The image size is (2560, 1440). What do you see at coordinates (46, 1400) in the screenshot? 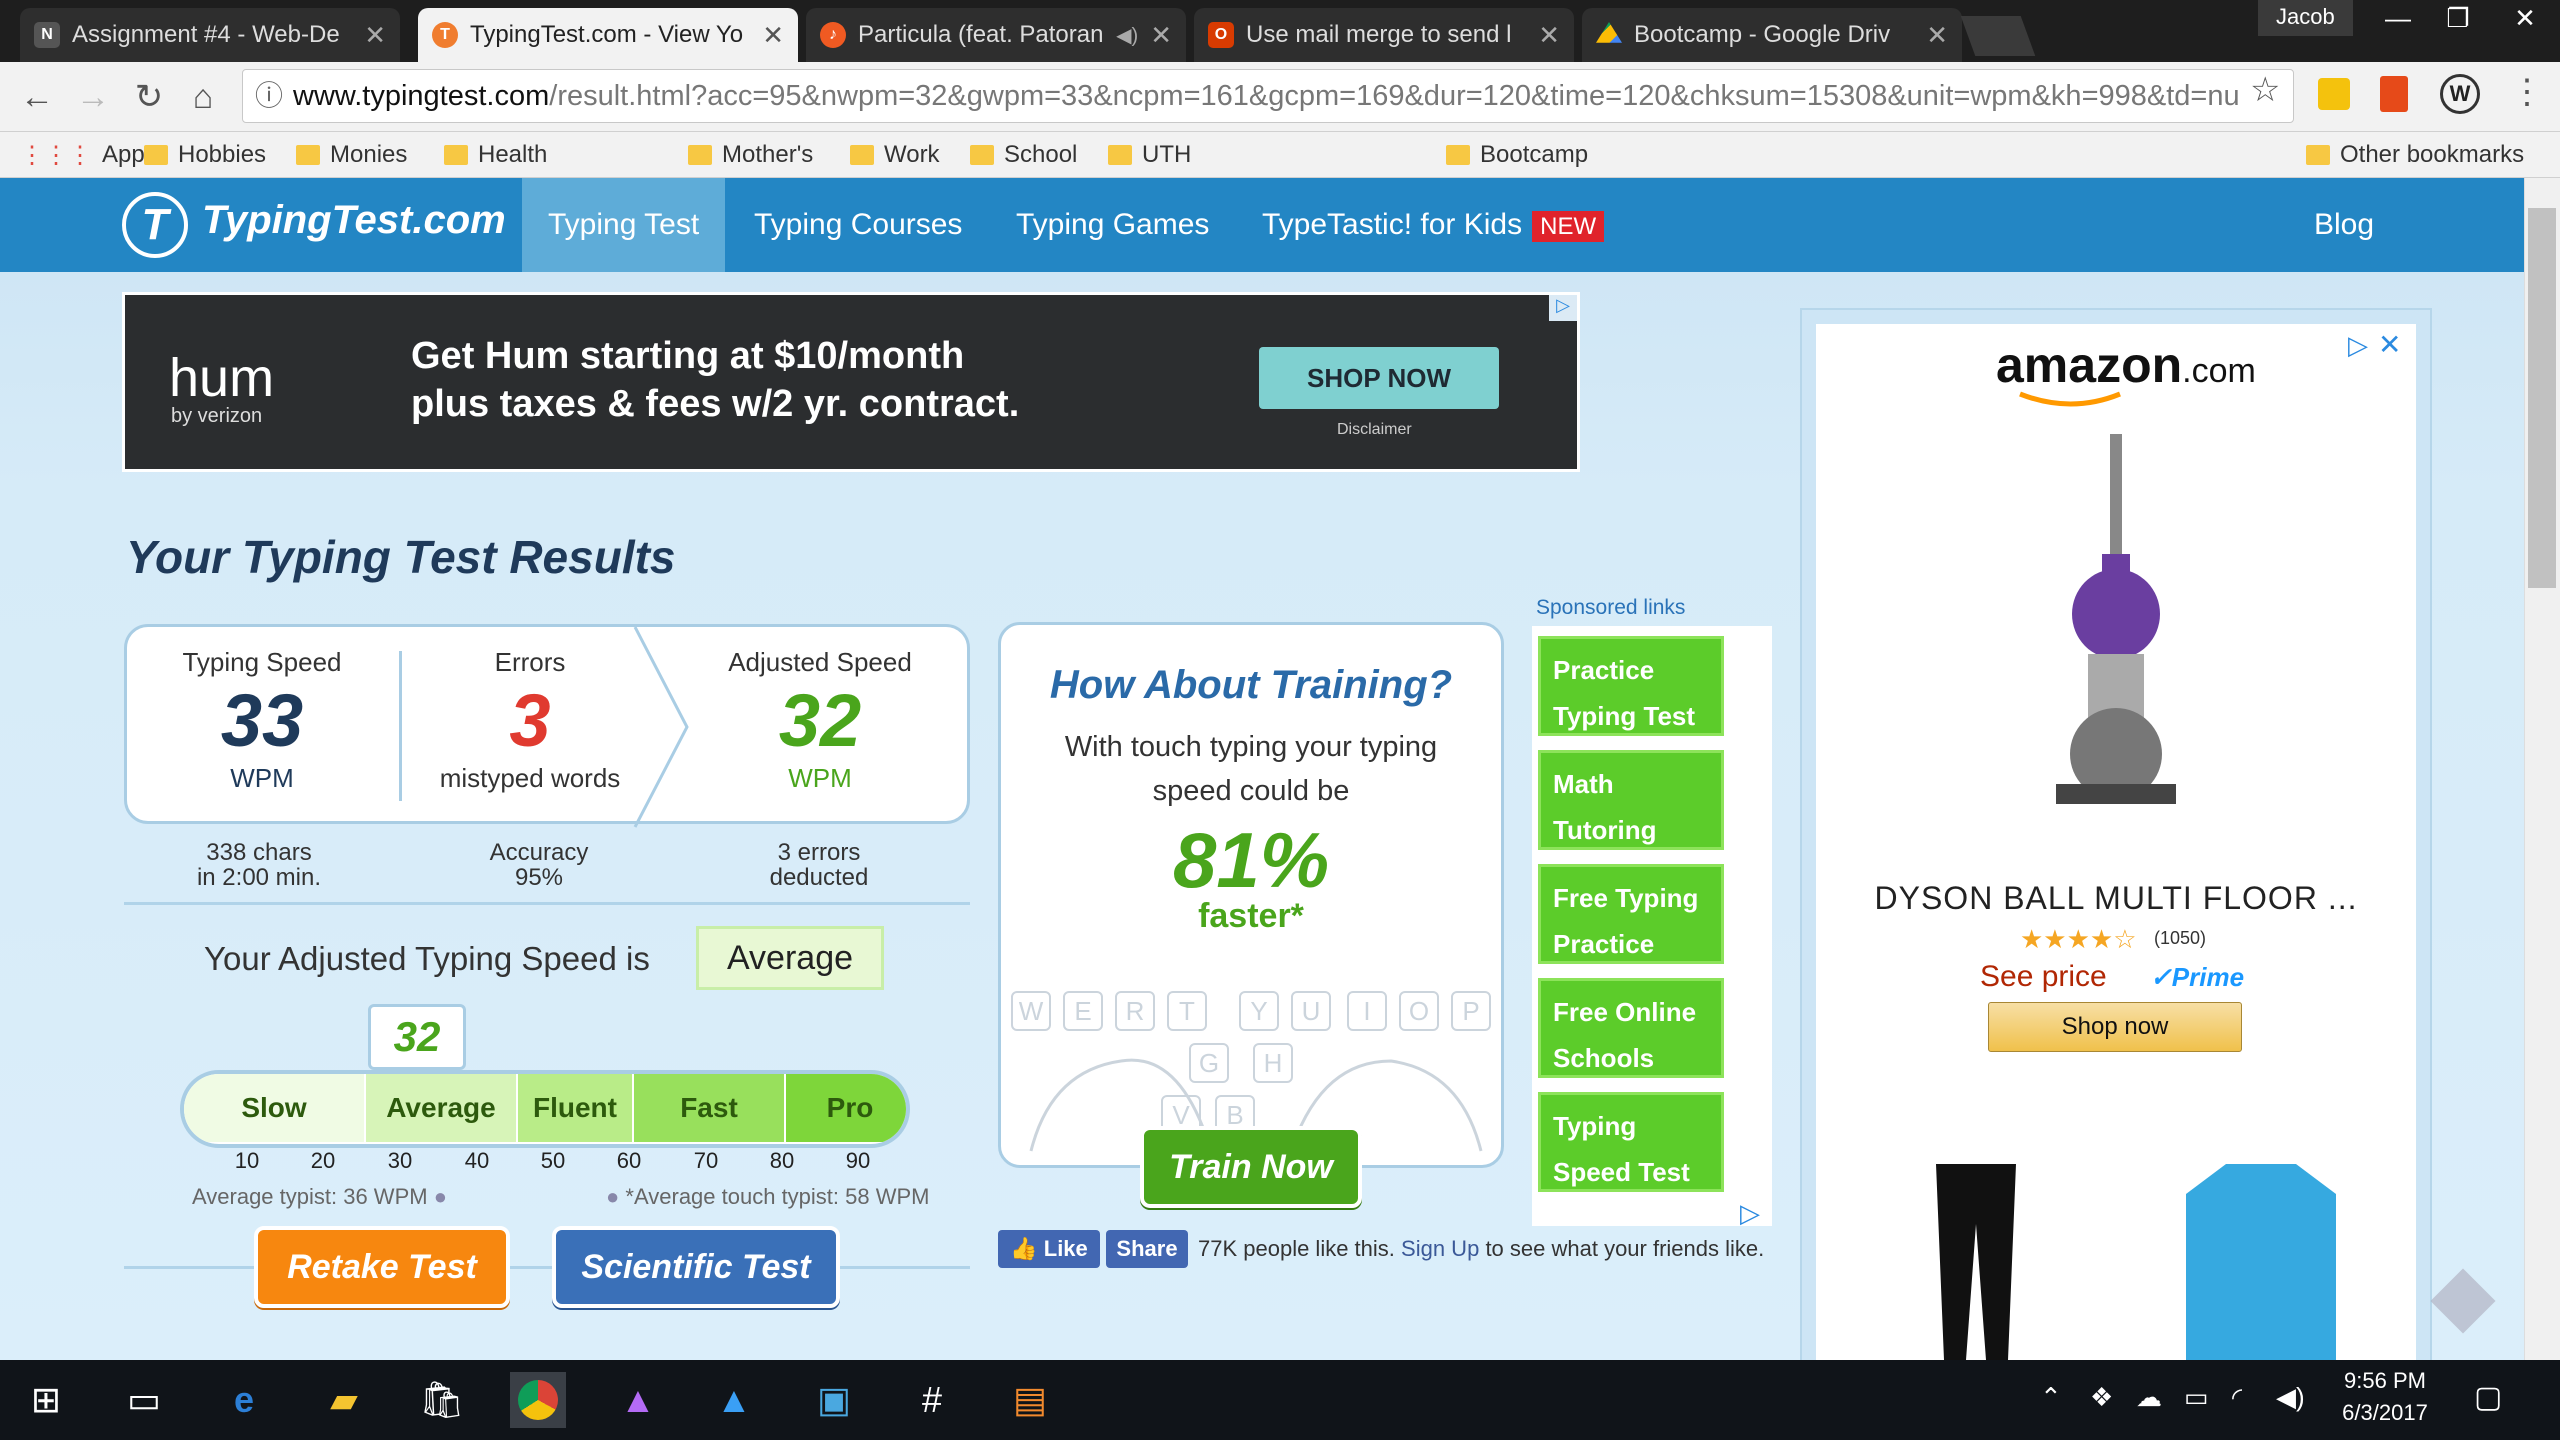
I see `windows-start-icon: ⊞` at bounding box center [46, 1400].